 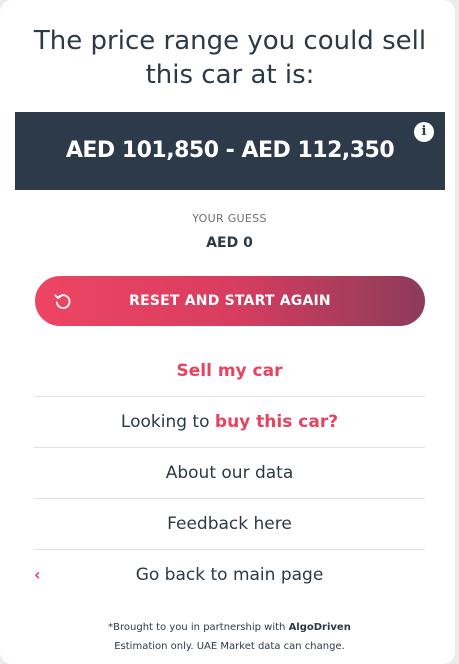 I want to click on reset-button-label: RESET AND START AGAIN, so click(x=230, y=301).